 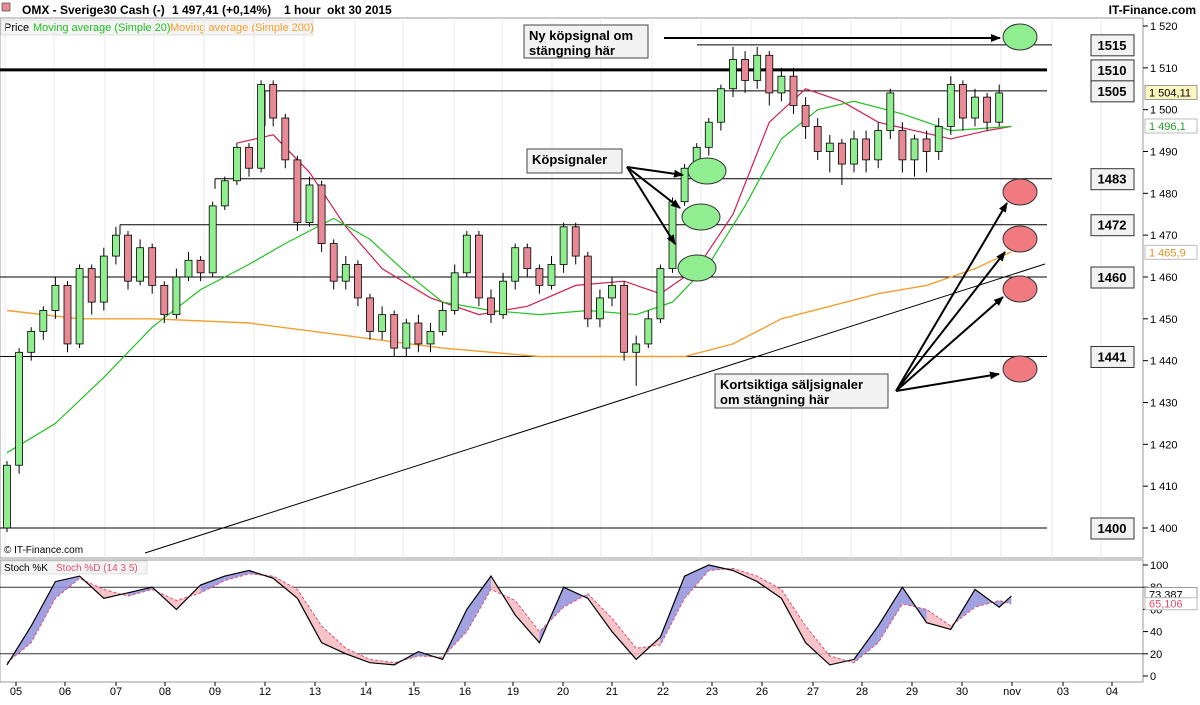 What do you see at coordinates (701, 217) in the screenshot?
I see `buy-signal-marker` at bounding box center [701, 217].